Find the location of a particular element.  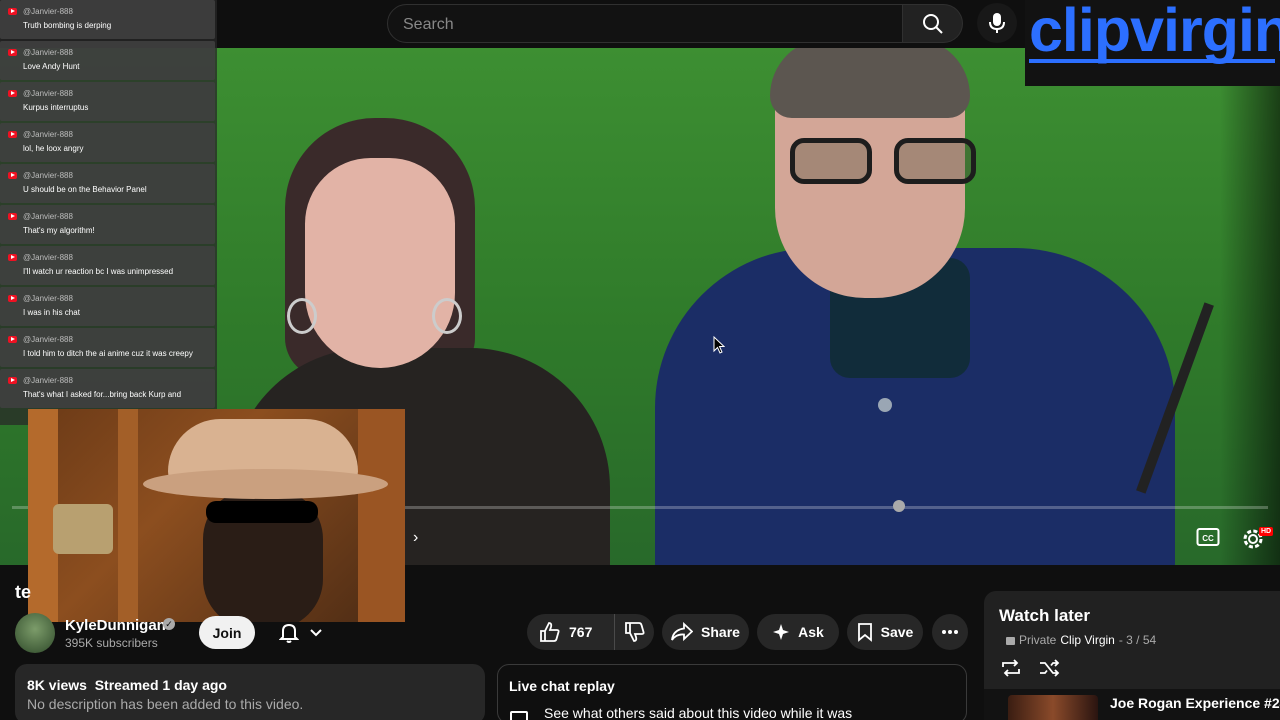

save-label: Save is located at coordinates (897, 632).